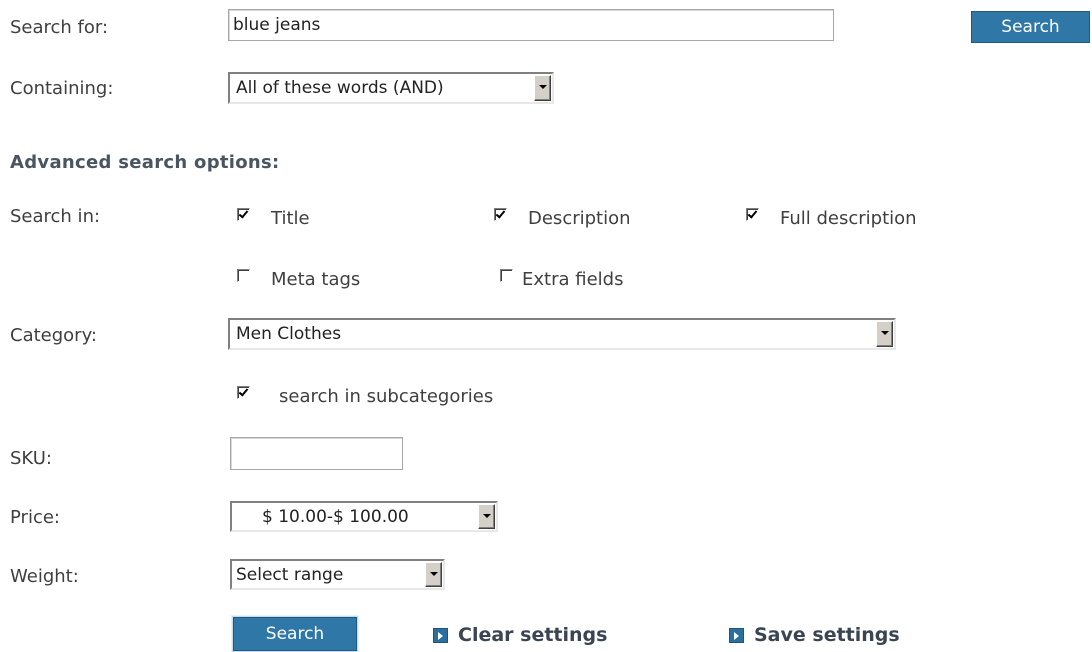 This screenshot has width=1092, height=652. I want to click on weight-select-value: Select range, so click(290, 574).